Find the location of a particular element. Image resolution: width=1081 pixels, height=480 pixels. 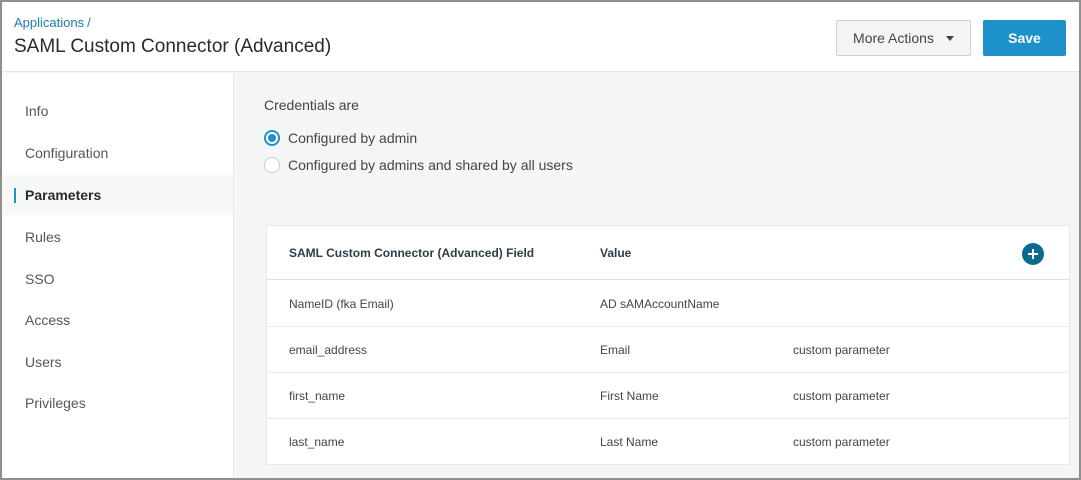

value-cell: Last Name is located at coordinates (629, 442).